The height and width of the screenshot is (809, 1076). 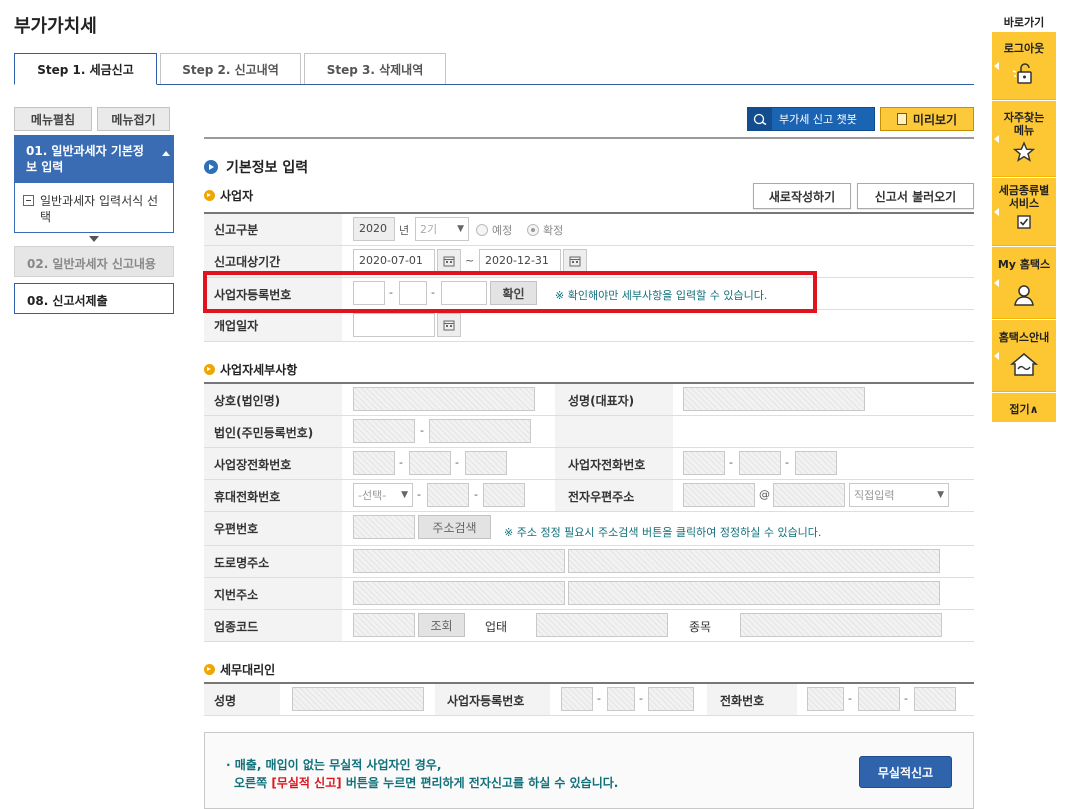 What do you see at coordinates (841, 625) in the screenshot?
I see `biz-item-field` at bounding box center [841, 625].